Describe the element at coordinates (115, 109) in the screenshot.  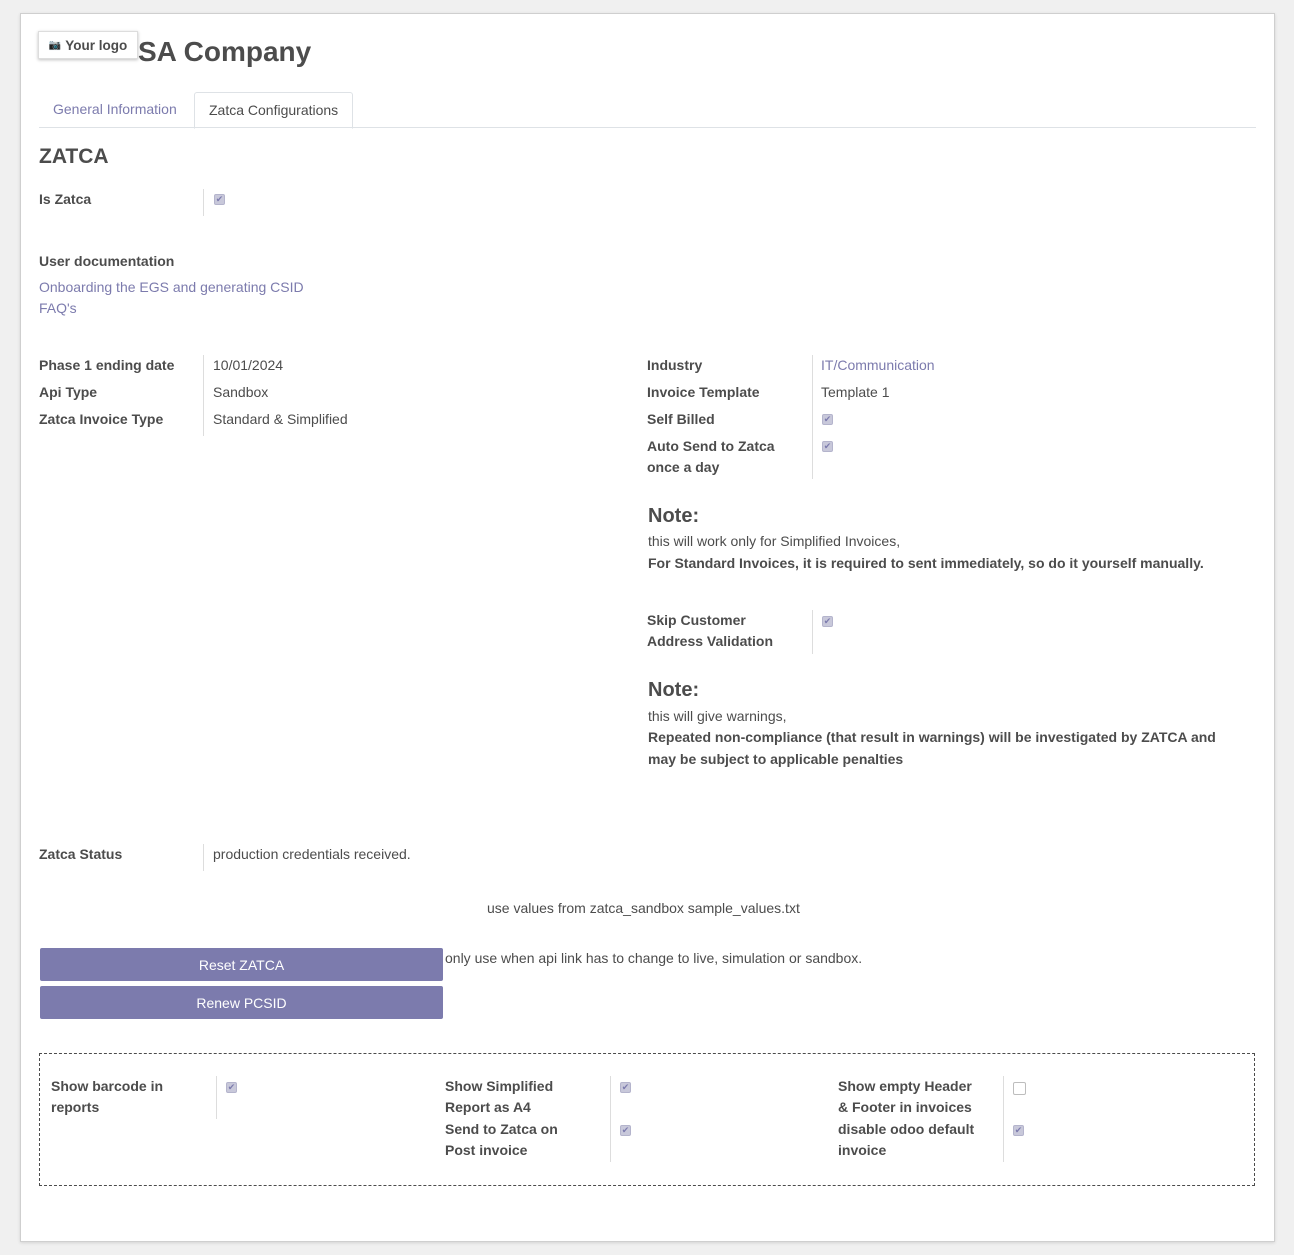
I see `tab-general-information: General Information` at that location.